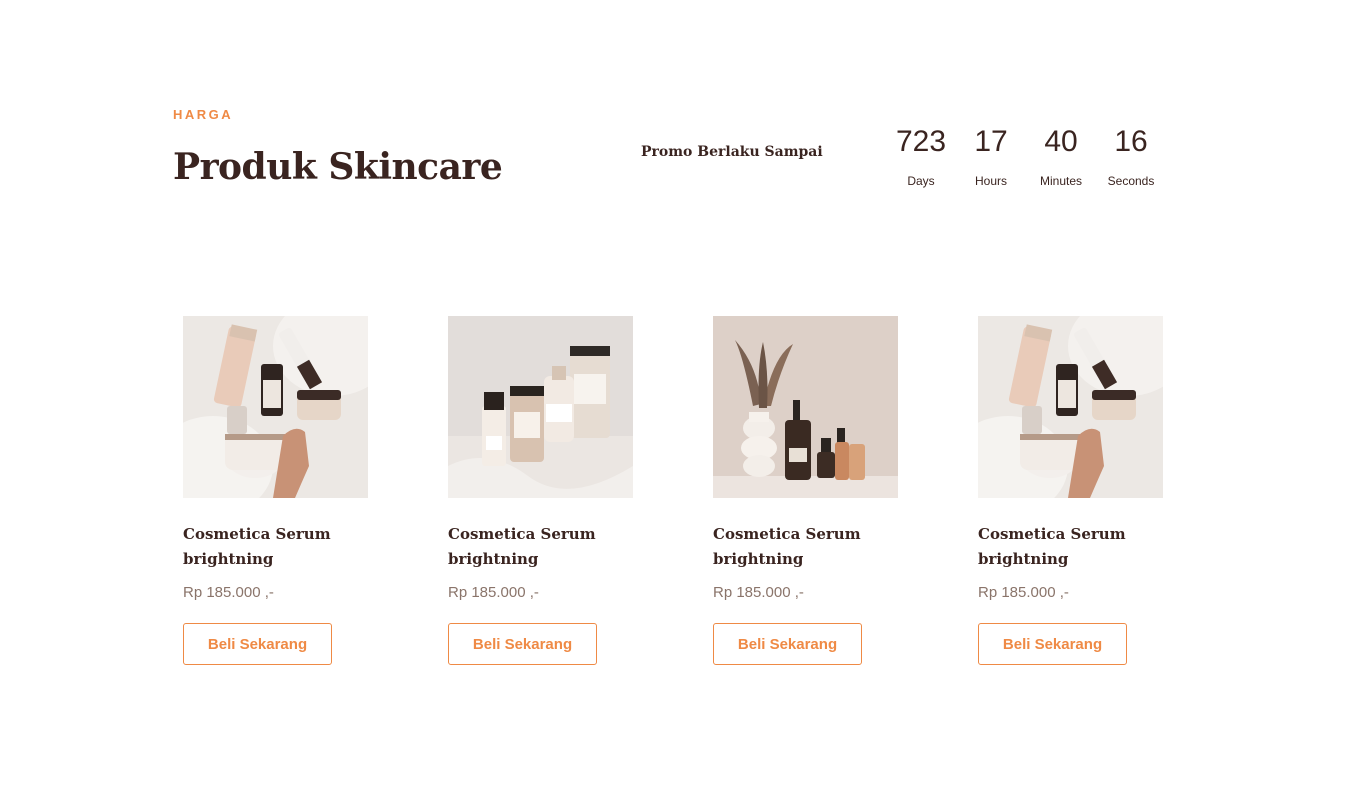  Describe the element at coordinates (732, 152) in the screenshot. I see `promo-label: Promo Berlaku Sampai` at that location.